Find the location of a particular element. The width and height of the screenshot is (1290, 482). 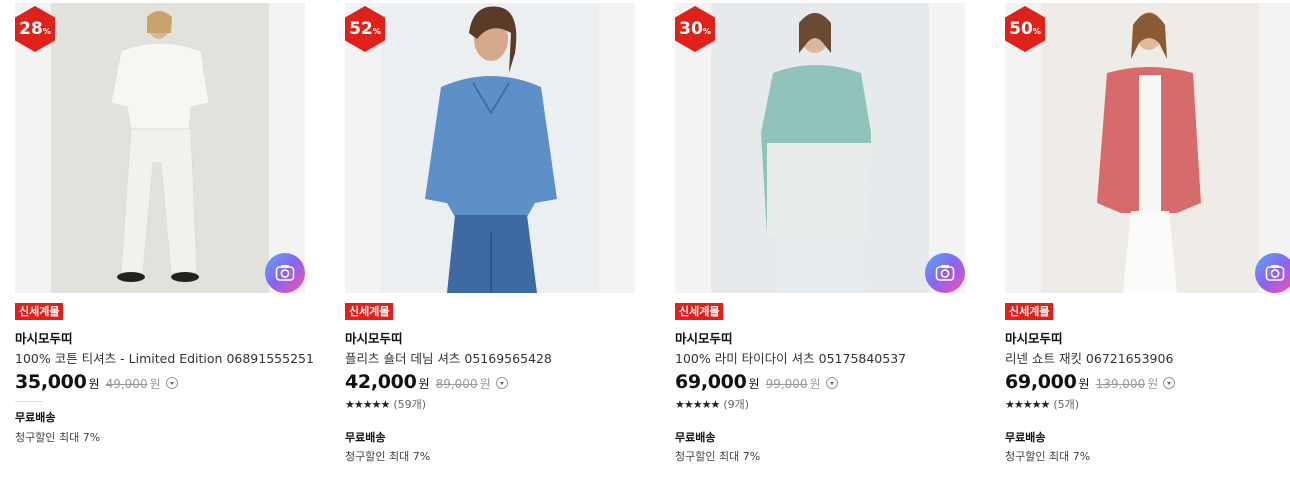

sale-percent: 28 is located at coordinates (31, 29).